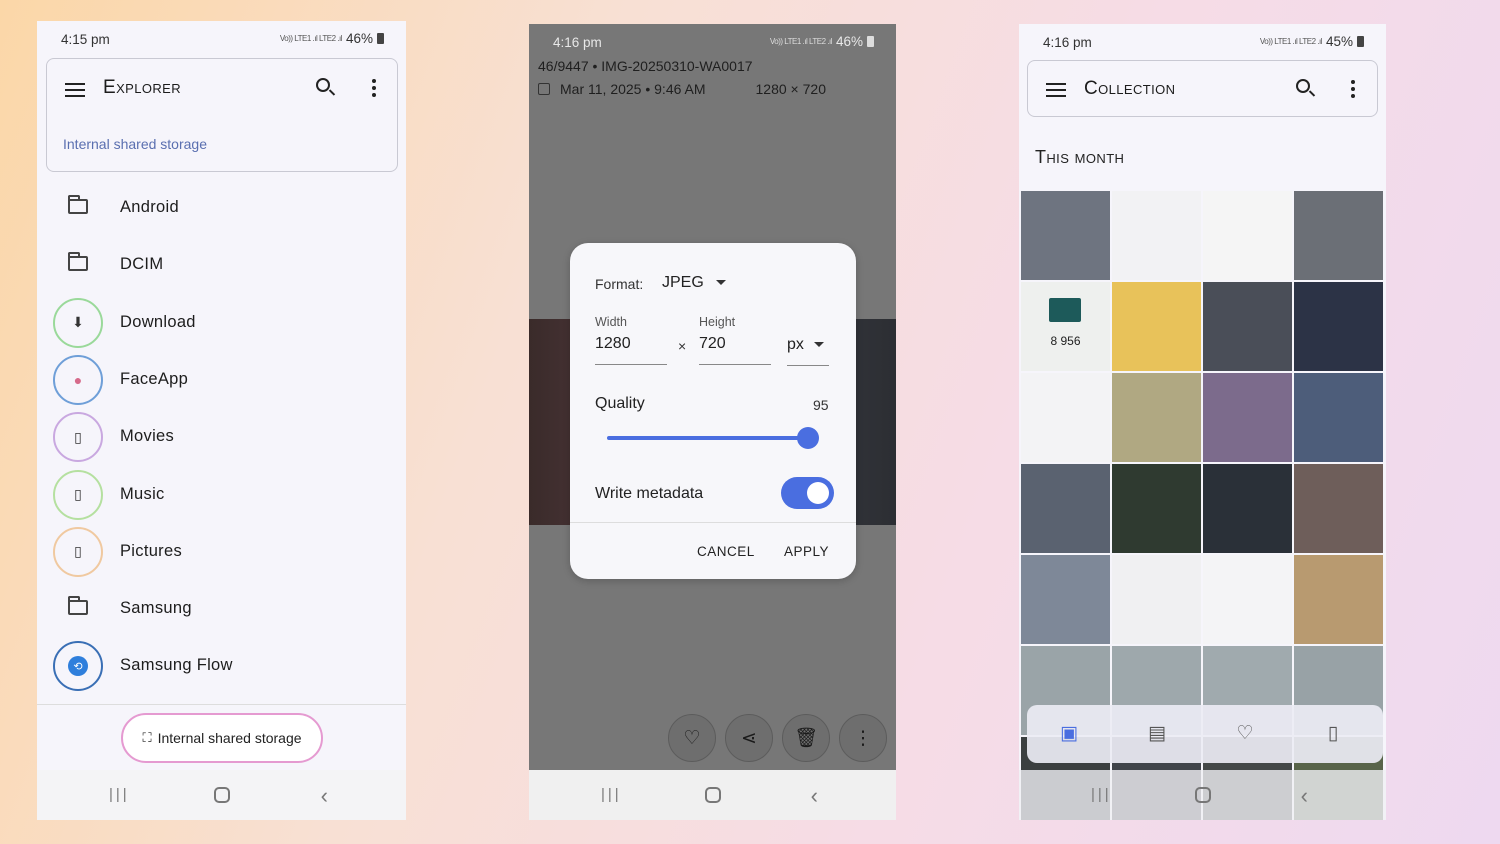  Describe the element at coordinates (223, 322) in the screenshot. I see `folder-row-download: ⬇ Download` at that location.